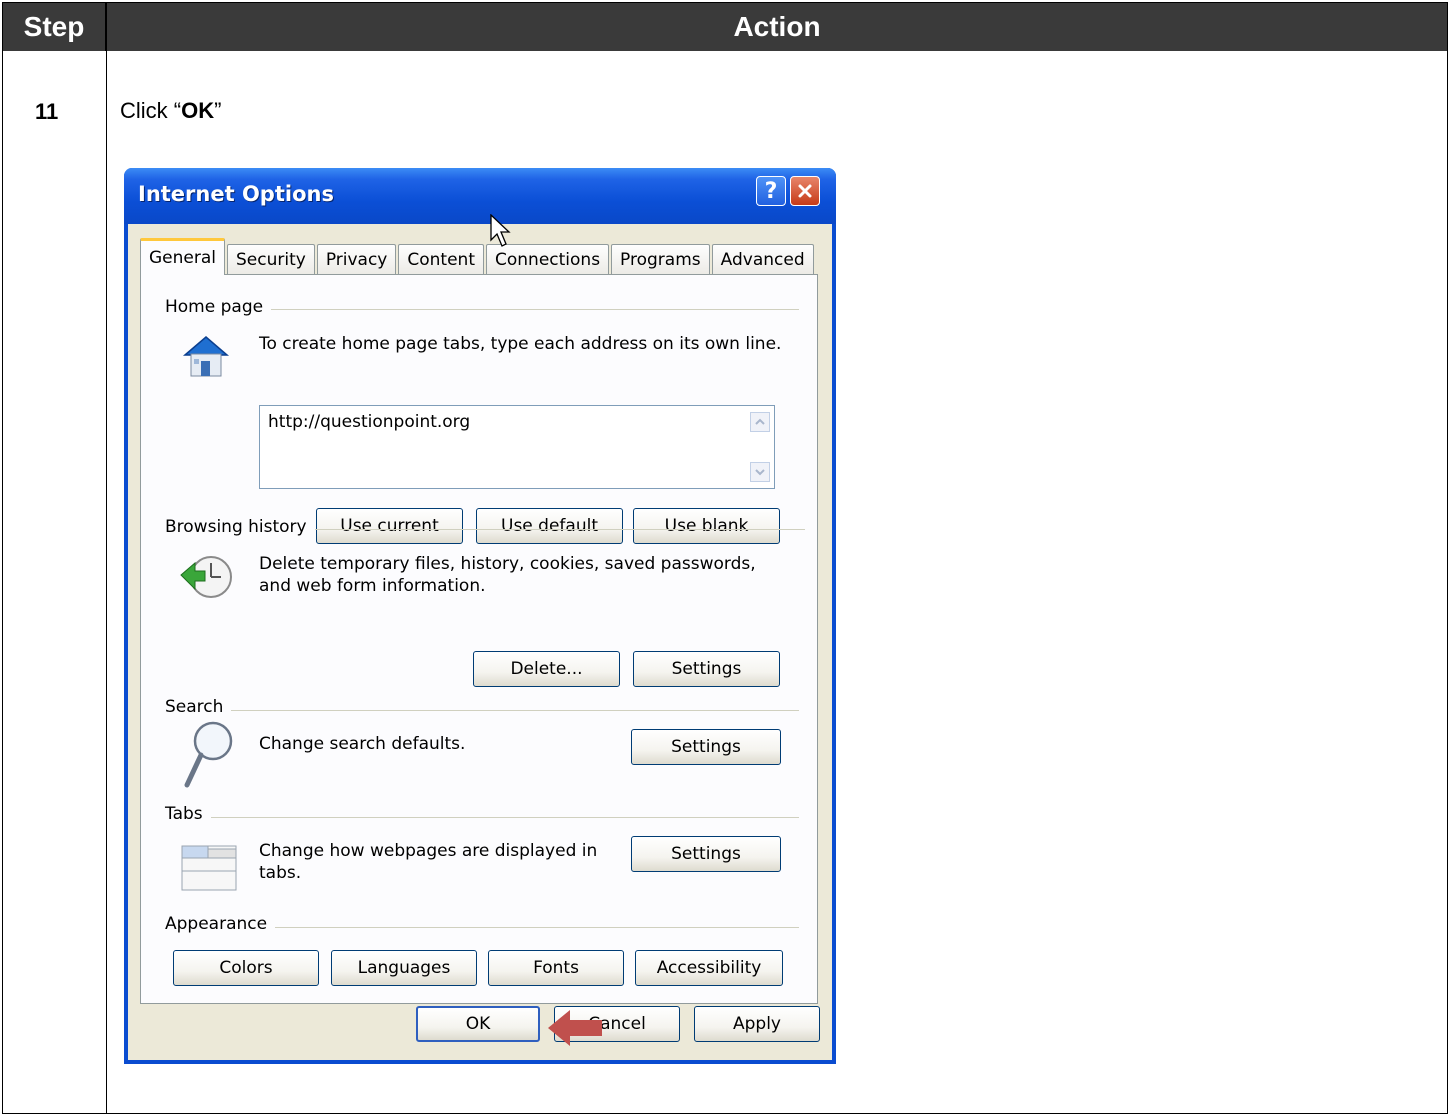  What do you see at coordinates (549, 526) in the screenshot?
I see `use-default-button: Use default` at bounding box center [549, 526].